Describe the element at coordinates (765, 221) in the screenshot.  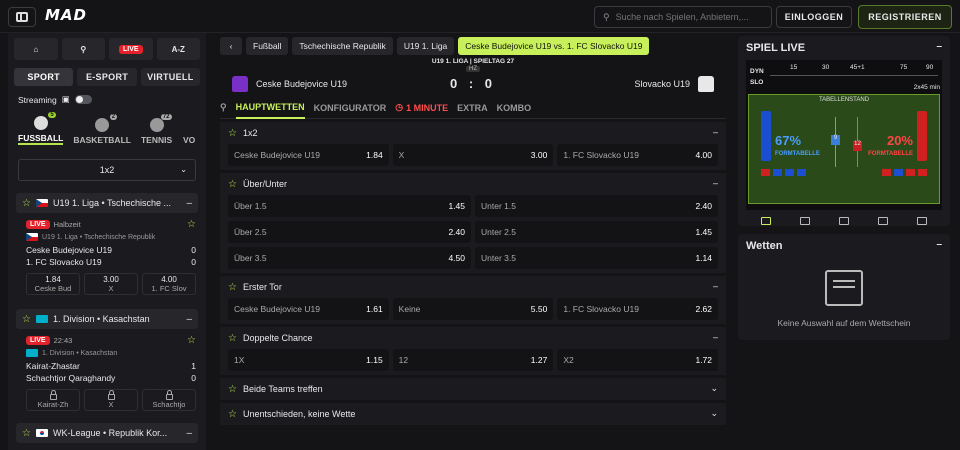
I see `scoreboard-icon` at that location.